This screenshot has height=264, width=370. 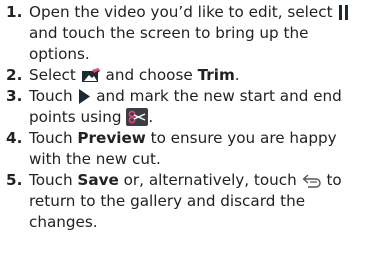 What do you see at coordinates (14, 138) in the screenshot?
I see `step-number: 4.` at bounding box center [14, 138].